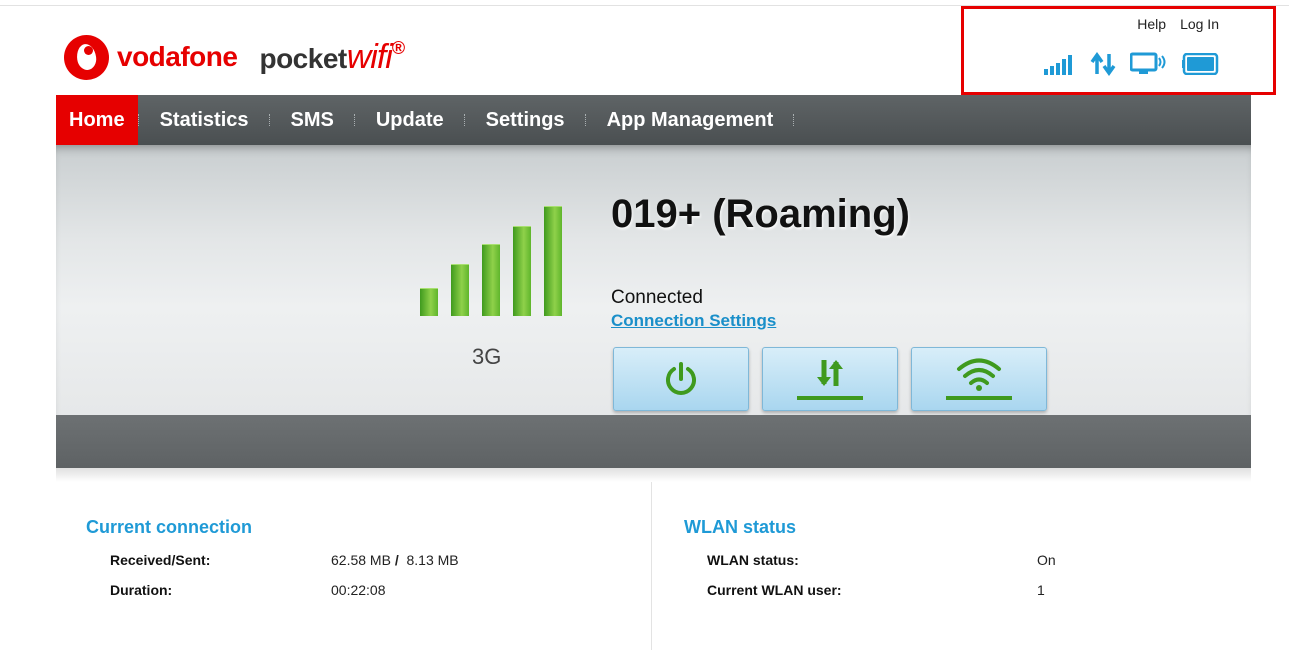  I want to click on duration-value: 00:22:08, so click(358, 590).